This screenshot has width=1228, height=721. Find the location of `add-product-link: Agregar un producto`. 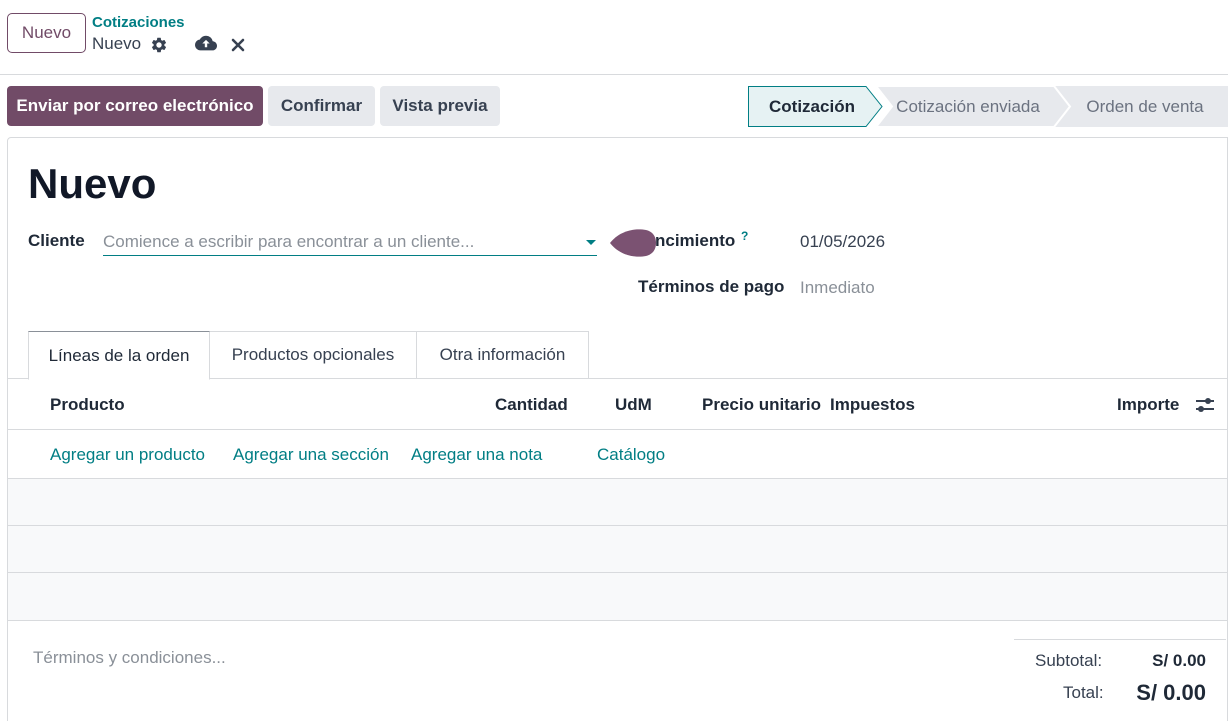

add-product-link: Agregar un producto is located at coordinates (127, 455).